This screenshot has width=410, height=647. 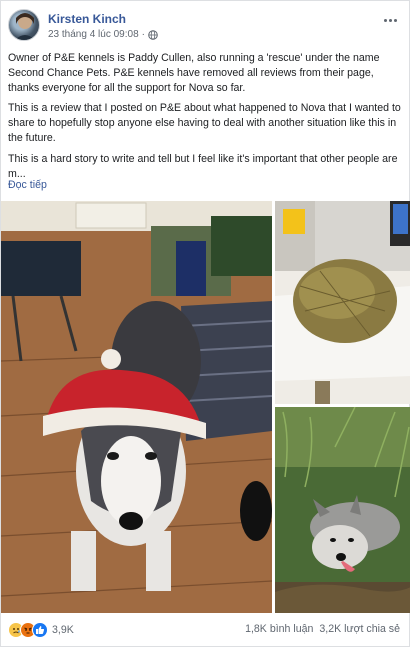 I want to click on like-reaction-icon, so click(x=40, y=630).